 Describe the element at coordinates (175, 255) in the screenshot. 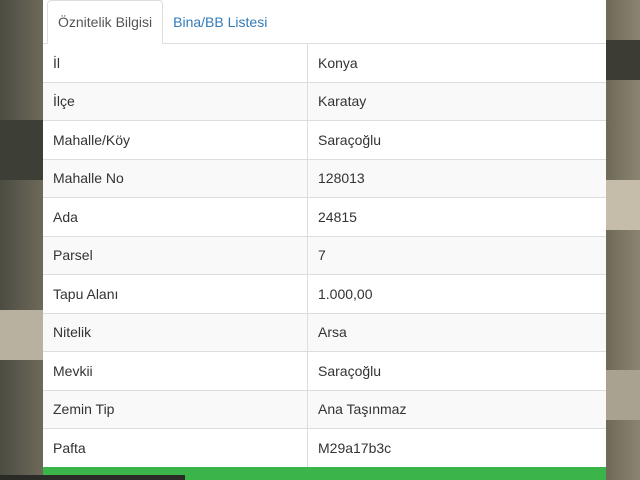

I see `attribute-key: Parsel` at that location.